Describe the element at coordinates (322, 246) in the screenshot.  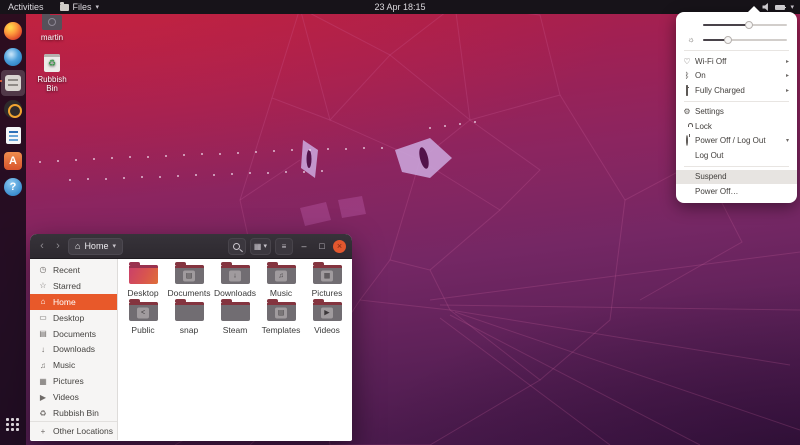
I see `maximize-button: □` at that location.